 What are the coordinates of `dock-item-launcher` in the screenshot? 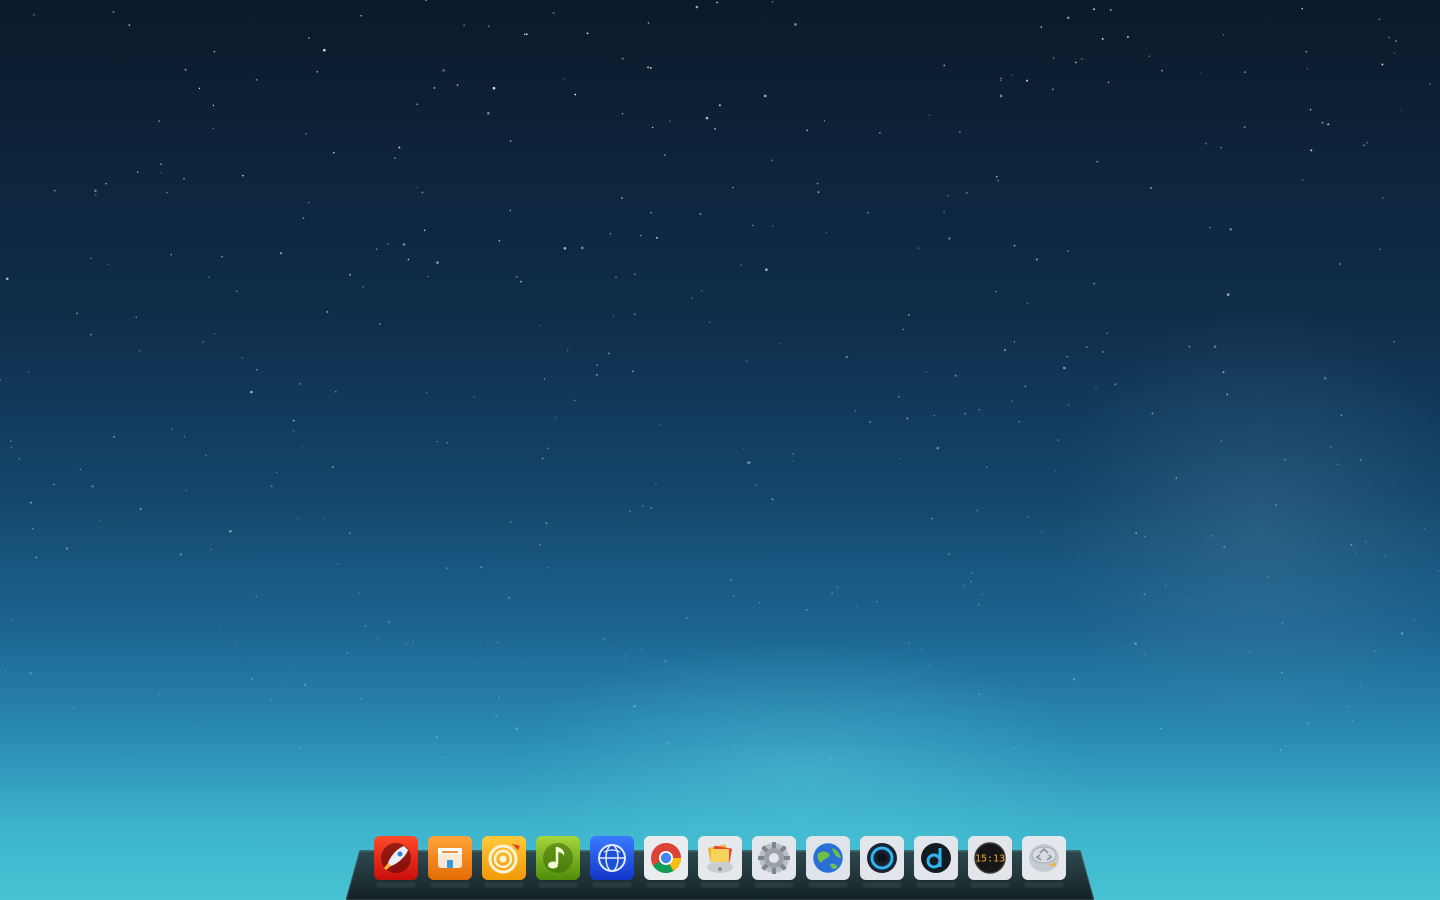 It's located at (396, 862).